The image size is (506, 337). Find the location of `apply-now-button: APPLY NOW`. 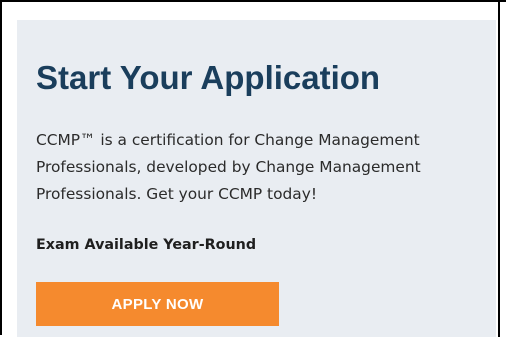

apply-now-button: APPLY NOW is located at coordinates (157, 304).